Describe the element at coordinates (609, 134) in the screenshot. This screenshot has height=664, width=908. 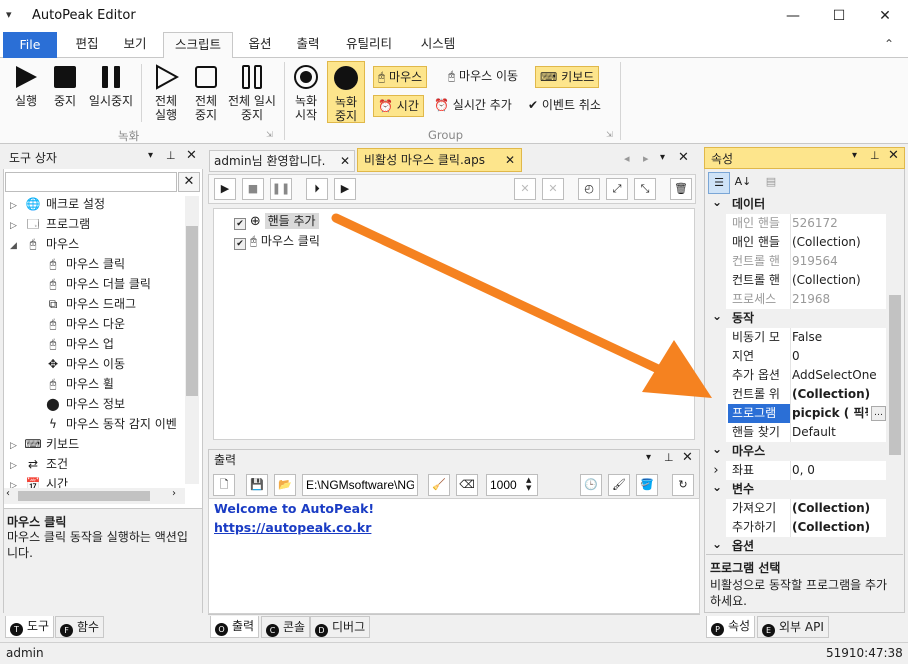
I see `group-launcher-icon-2: ⇲` at that location.